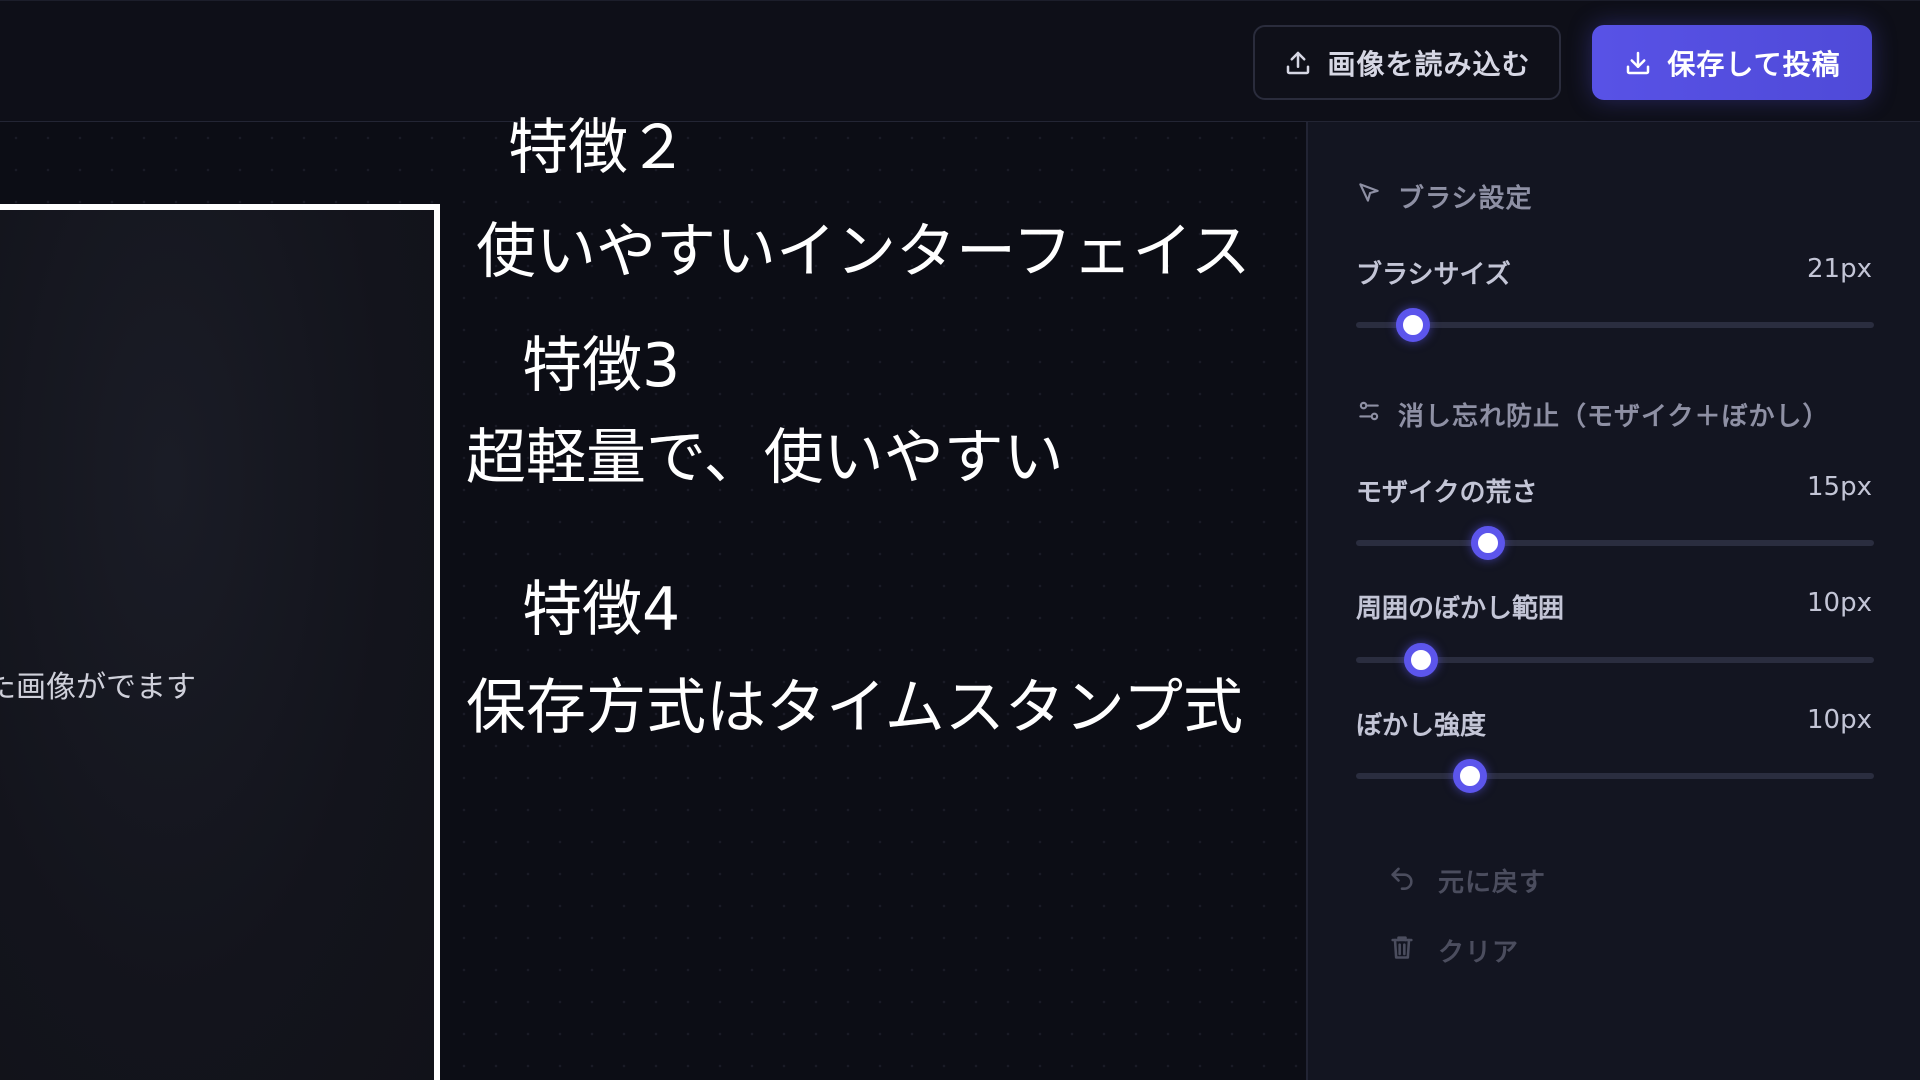 This screenshot has width=1920, height=1080. I want to click on blur-range-slider, so click(1615, 660).